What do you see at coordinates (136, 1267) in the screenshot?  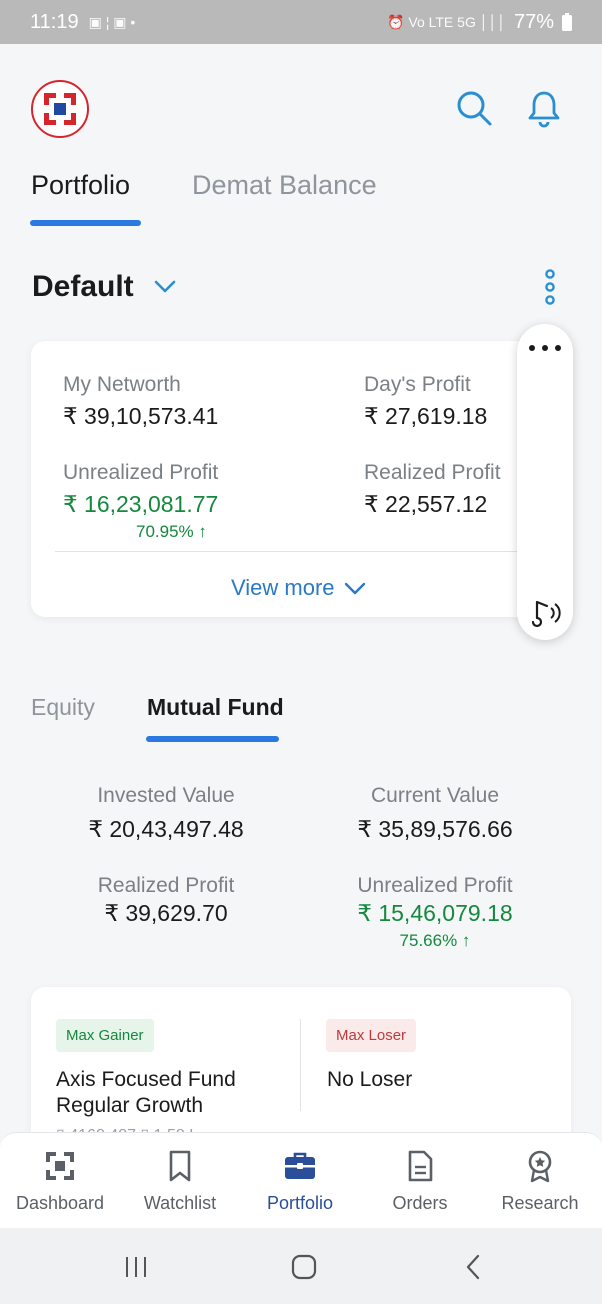 I see `recent-apps-icon` at bounding box center [136, 1267].